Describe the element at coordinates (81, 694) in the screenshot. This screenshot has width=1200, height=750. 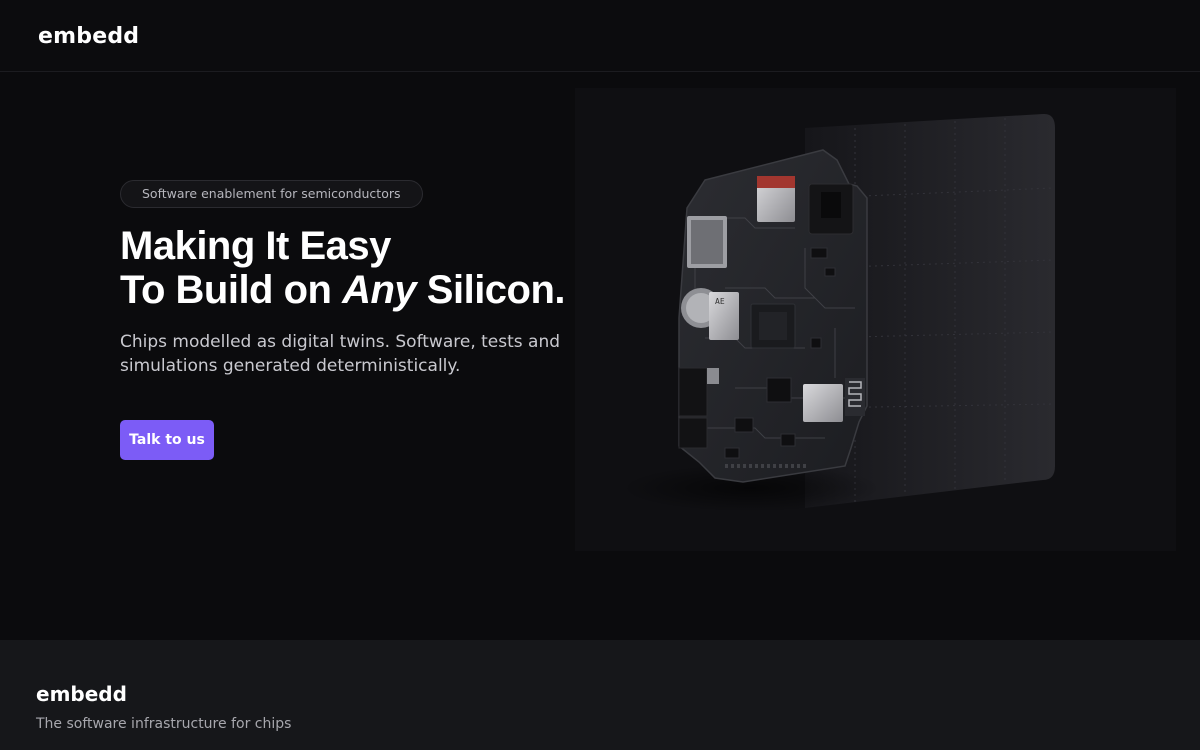
I see `footer-logo: embedd` at that location.